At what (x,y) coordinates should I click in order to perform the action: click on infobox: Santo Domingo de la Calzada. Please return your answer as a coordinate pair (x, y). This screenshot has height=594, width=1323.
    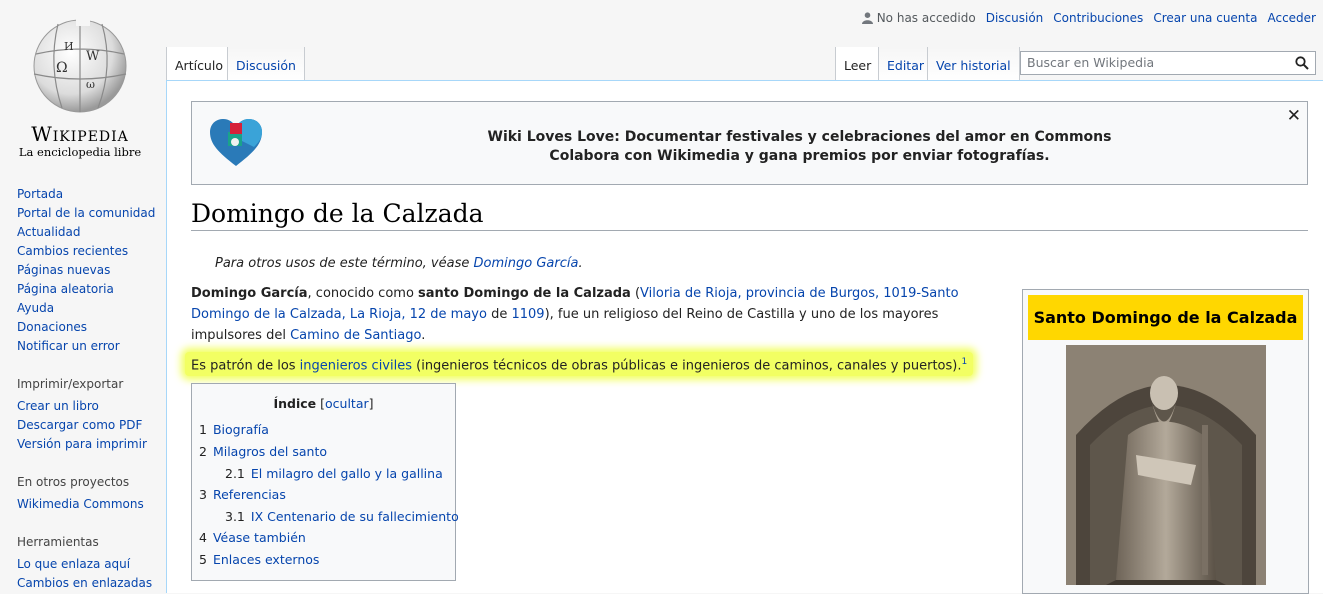
    Looking at the image, I should click on (1165, 441).